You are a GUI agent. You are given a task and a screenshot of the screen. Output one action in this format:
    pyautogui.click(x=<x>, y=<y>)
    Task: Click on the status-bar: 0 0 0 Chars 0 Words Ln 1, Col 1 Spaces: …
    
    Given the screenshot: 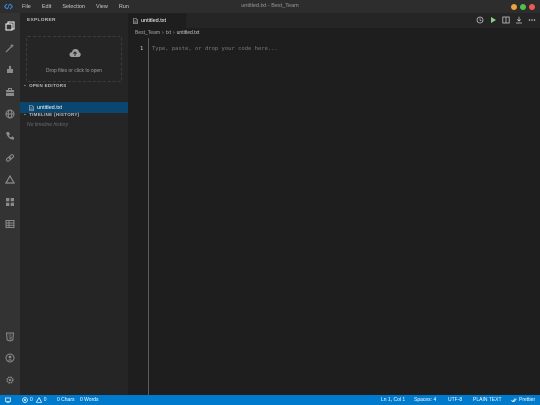 What is the action you would take?
    pyautogui.click(x=270, y=400)
    